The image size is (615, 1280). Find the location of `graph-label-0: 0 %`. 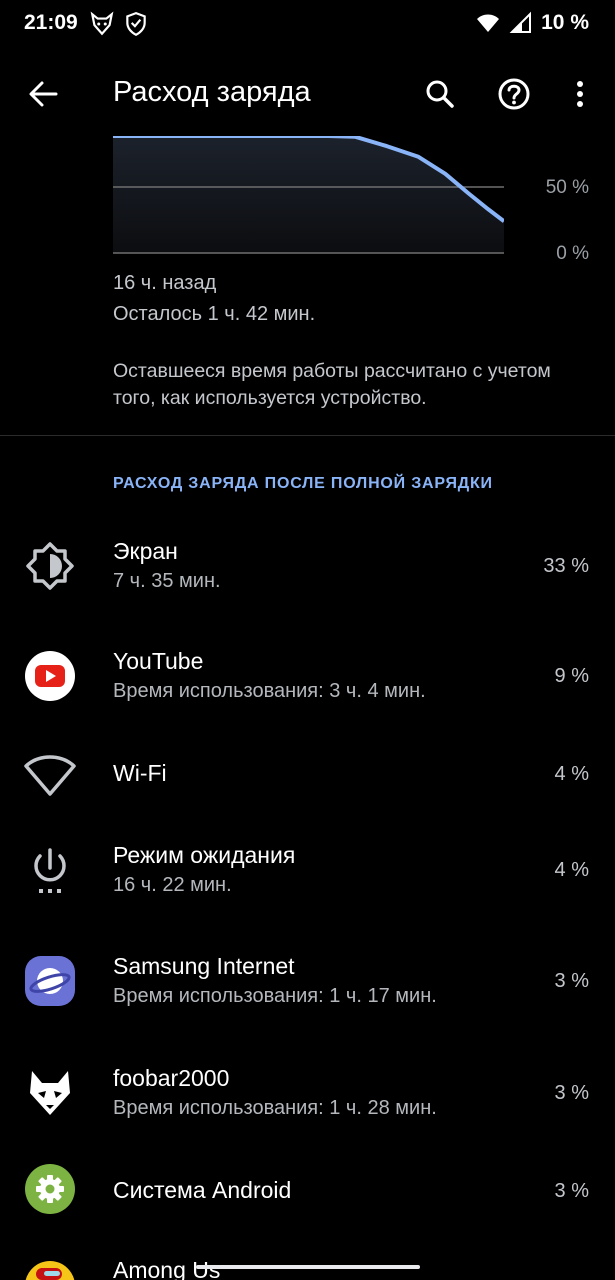

graph-label-0: 0 % is located at coordinates (572, 253).